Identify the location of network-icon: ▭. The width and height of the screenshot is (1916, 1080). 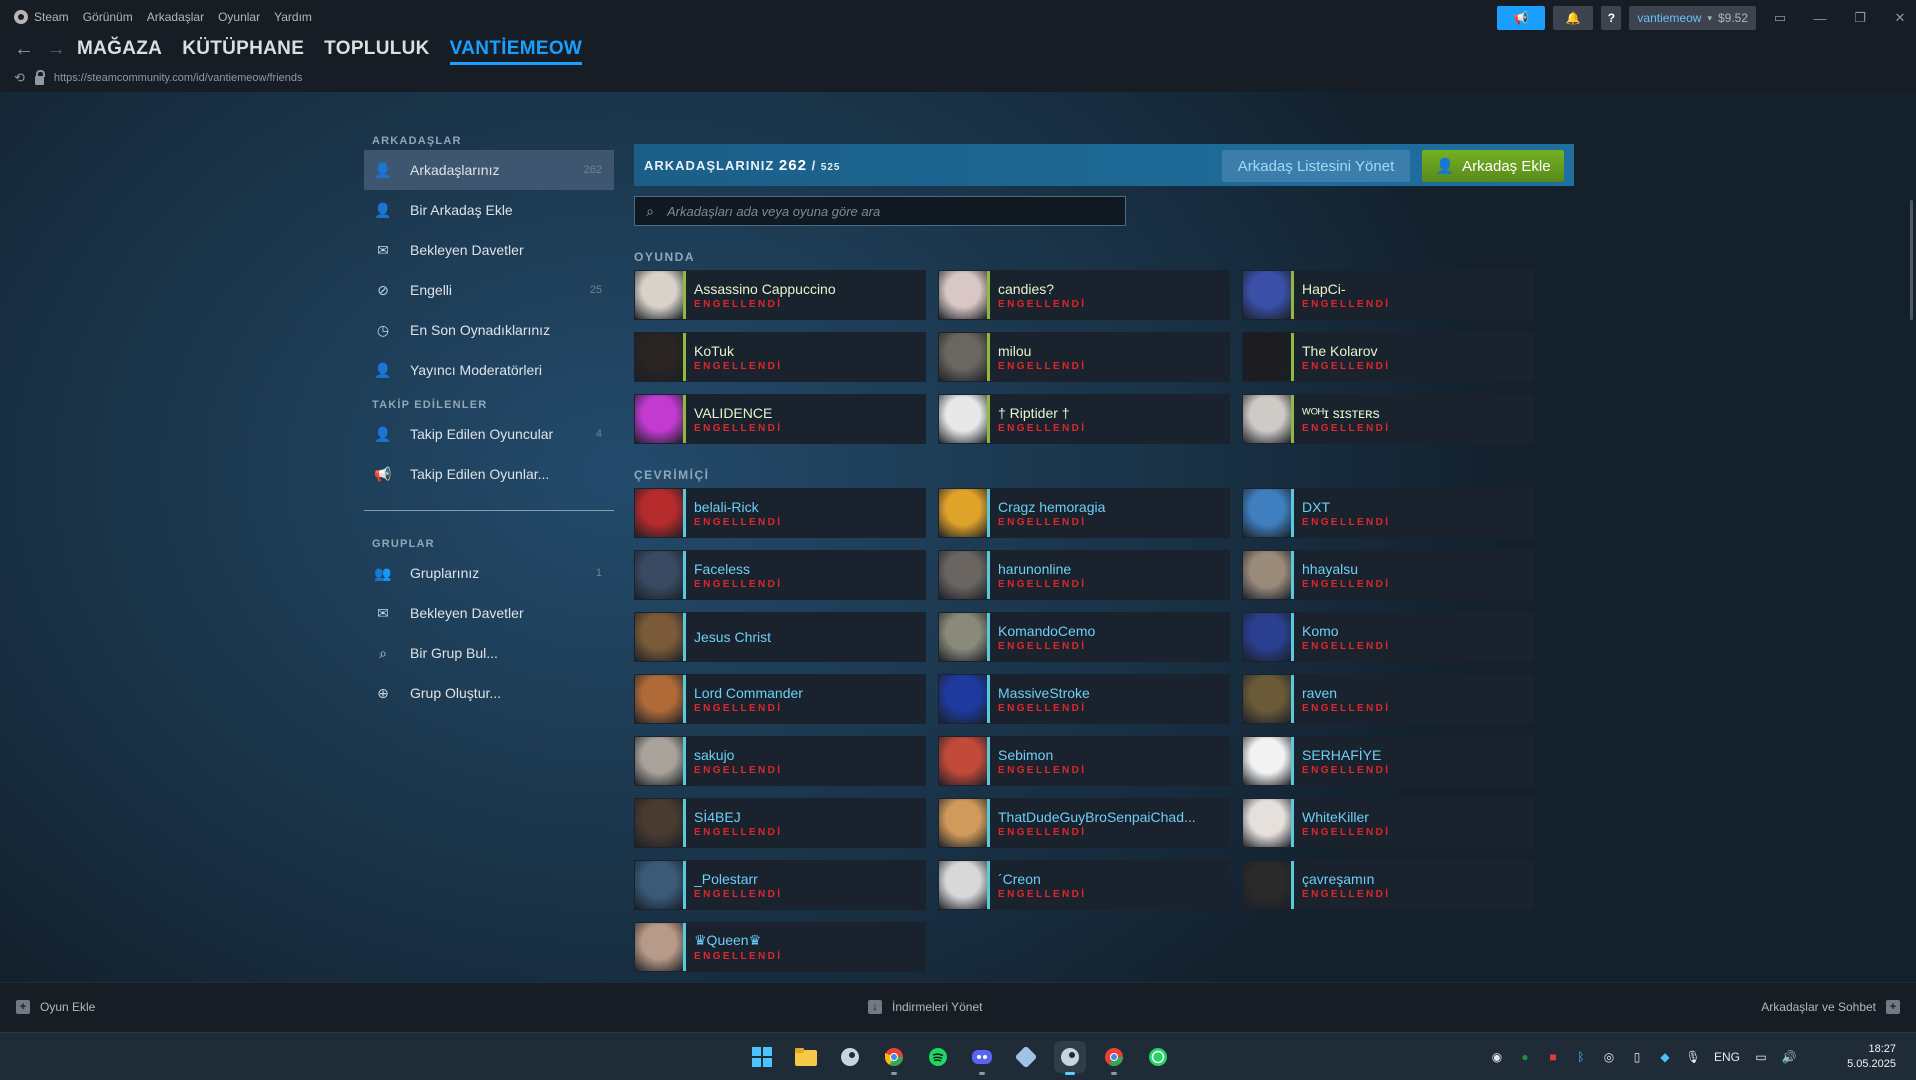
(1761, 1057).